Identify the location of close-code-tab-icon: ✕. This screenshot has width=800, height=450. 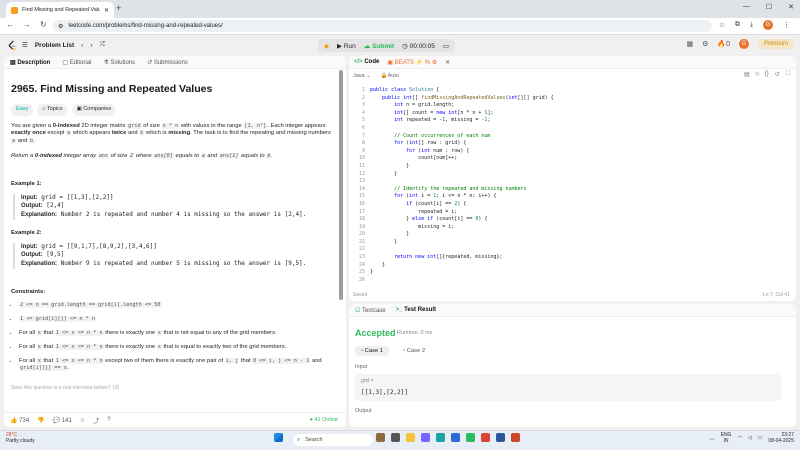
(447, 62).